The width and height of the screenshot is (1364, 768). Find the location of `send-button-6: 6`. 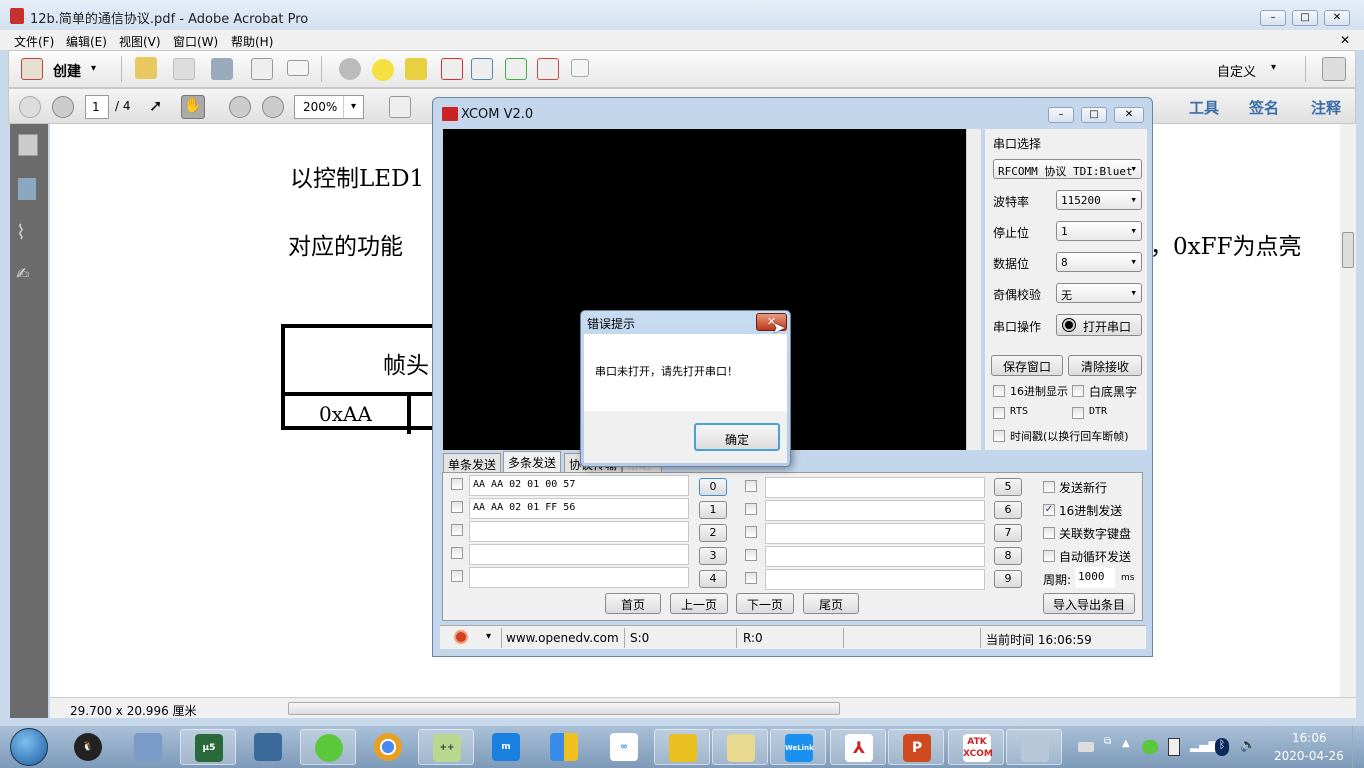

send-button-6: 6 is located at coordinates (1008, 510).